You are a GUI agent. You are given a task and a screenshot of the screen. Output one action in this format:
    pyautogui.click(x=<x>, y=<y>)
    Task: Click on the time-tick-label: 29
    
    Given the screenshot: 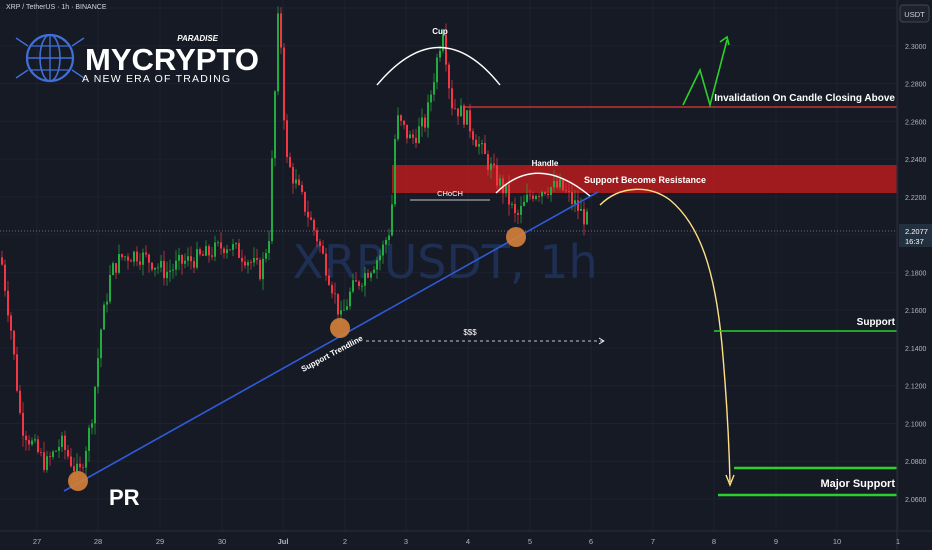 What is the action you would take?
    pyautogui.click(x=160, y=541)
    